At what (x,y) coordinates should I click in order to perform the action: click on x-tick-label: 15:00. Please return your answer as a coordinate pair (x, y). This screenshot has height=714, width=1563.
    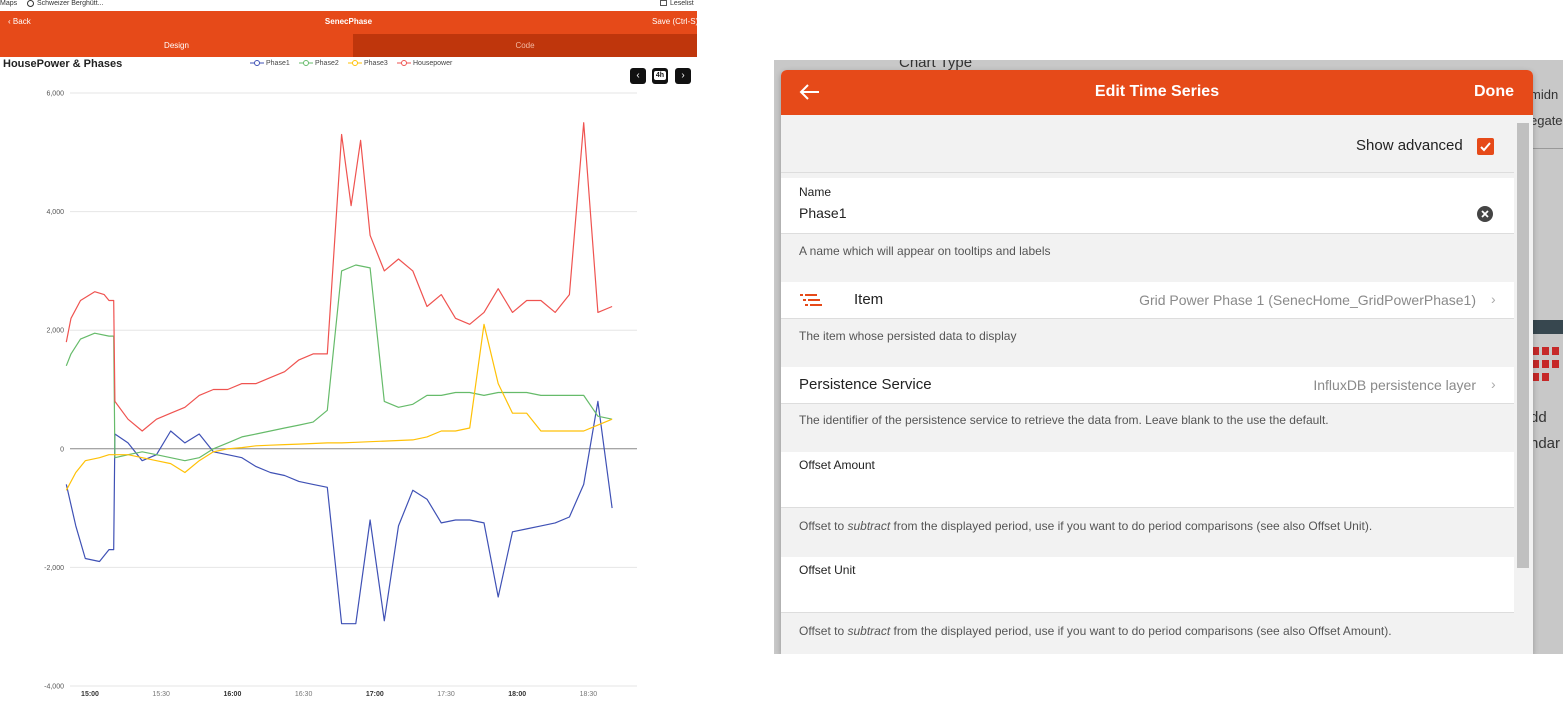
    Looking at the image, I should click on (90, 694).